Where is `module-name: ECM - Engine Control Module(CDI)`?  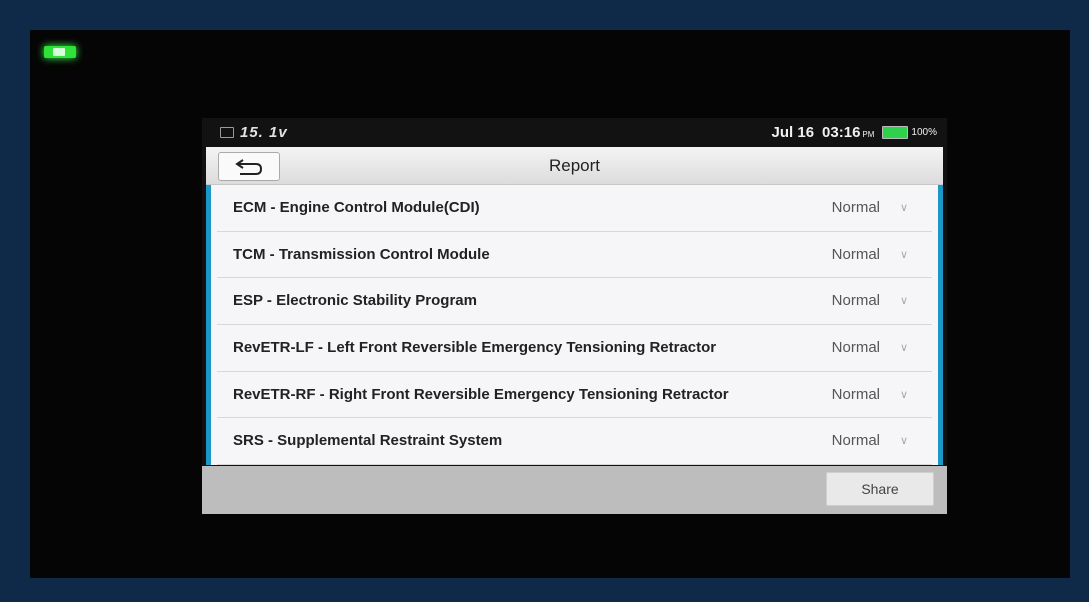
module-name: ECM - Engine Control Module(CDI) is located at coordinates (356, 207).